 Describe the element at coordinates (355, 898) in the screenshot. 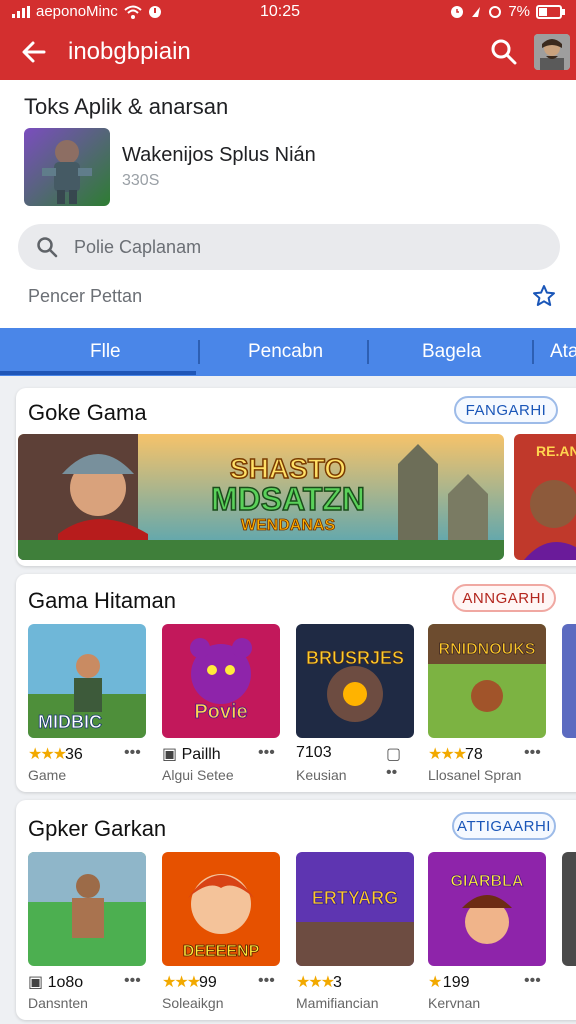

I see `thumb-label: ERTYARG` at that location.